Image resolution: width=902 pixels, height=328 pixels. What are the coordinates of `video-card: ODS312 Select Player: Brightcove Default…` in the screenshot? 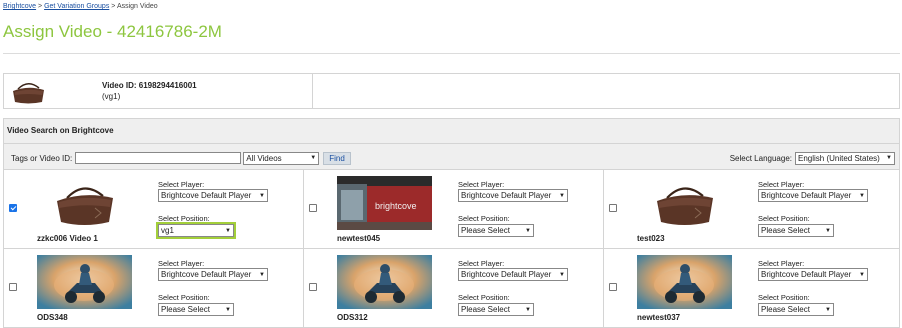 It's located at (454, 287).